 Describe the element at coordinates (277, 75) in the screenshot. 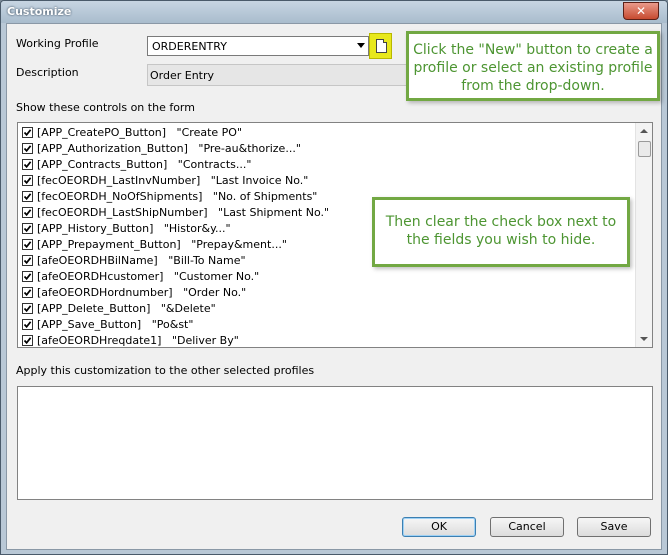

I see `description-field: Order Entry` at that location.